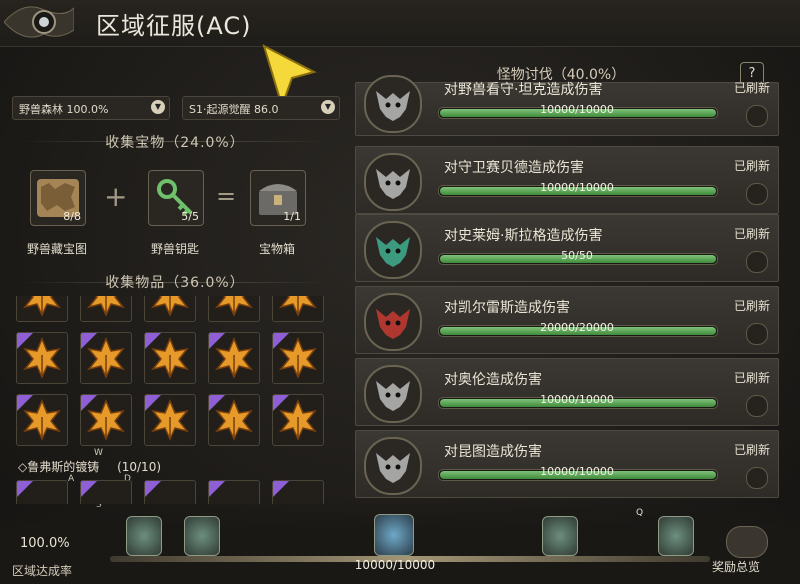 The height and width of the screenshot is (584, 800). Describe the element at coordinates (567, 248) in the screenshot. I see `quest-row: 对史莱姆·斯拉格造成伤害 已刷新 50/50` at that location.